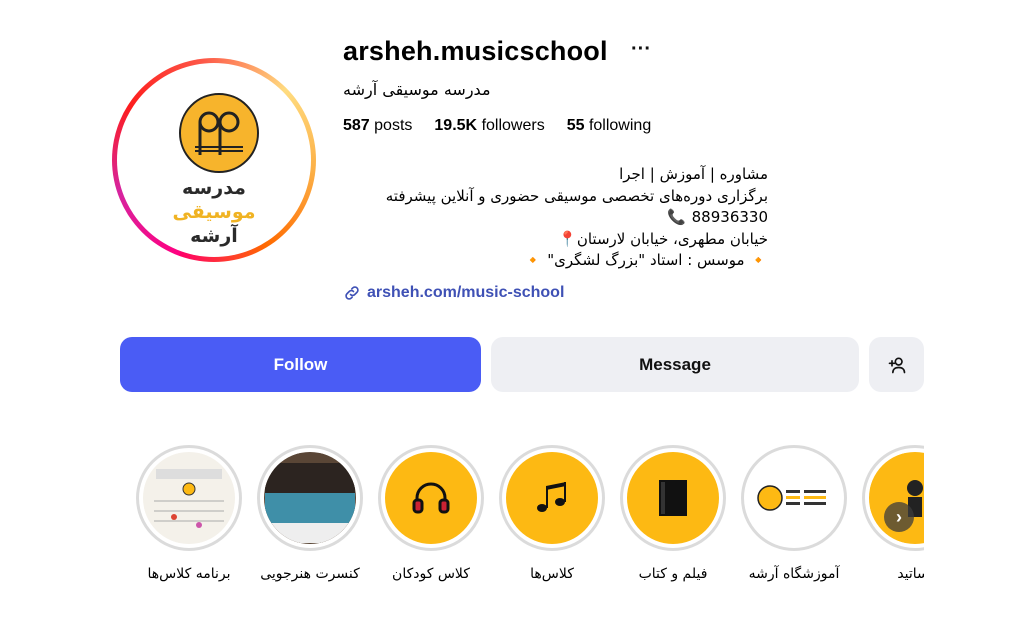 The height and width of the screenshot is (620, 1012). I want to click on following-stat: 55 following, so click(609, 126).